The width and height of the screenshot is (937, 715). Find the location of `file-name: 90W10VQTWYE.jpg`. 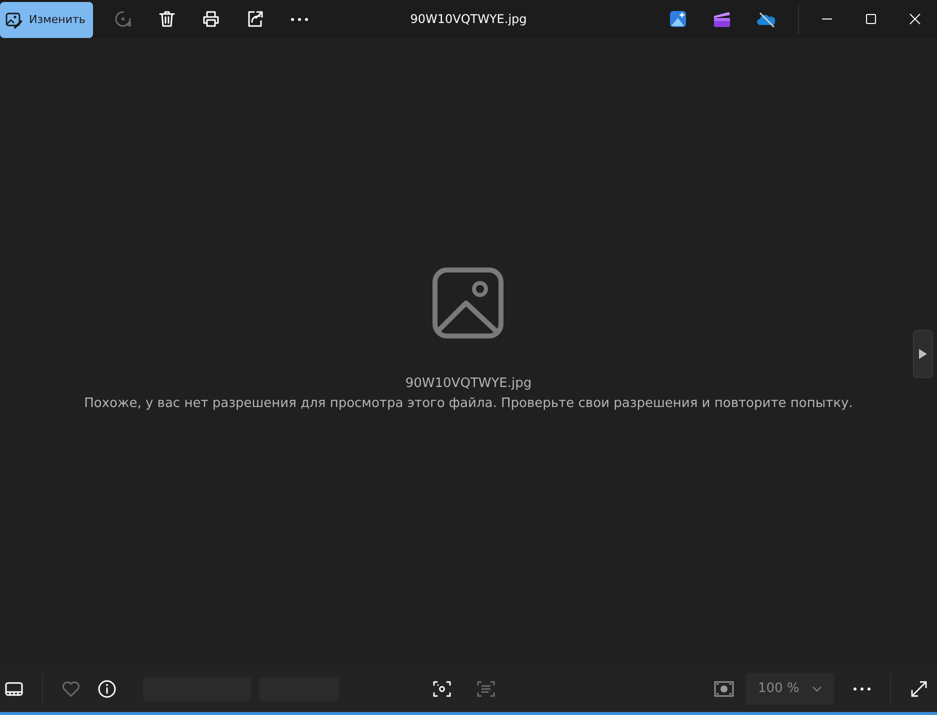

file-name: 90W10VQTWYE.jpg is located at coordinates (468, 383).